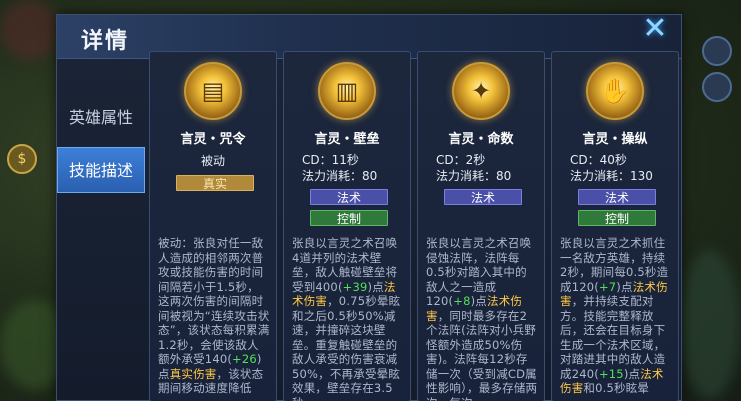 This screenshot has height=401, width=741. What do you see at coordinates (347, 139) in the screenshot?
I see `skill-name: 言灵・壁垒` at bounding box center [347, 139].